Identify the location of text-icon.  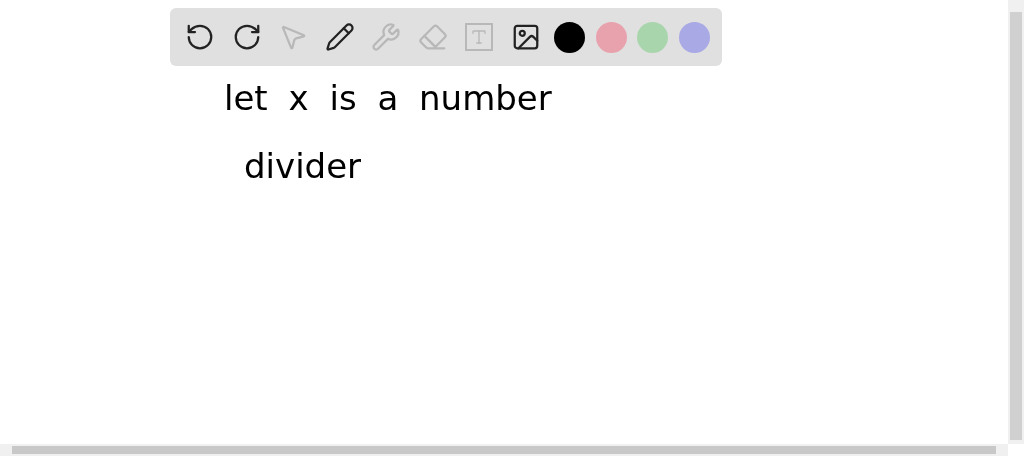
(479, 37).